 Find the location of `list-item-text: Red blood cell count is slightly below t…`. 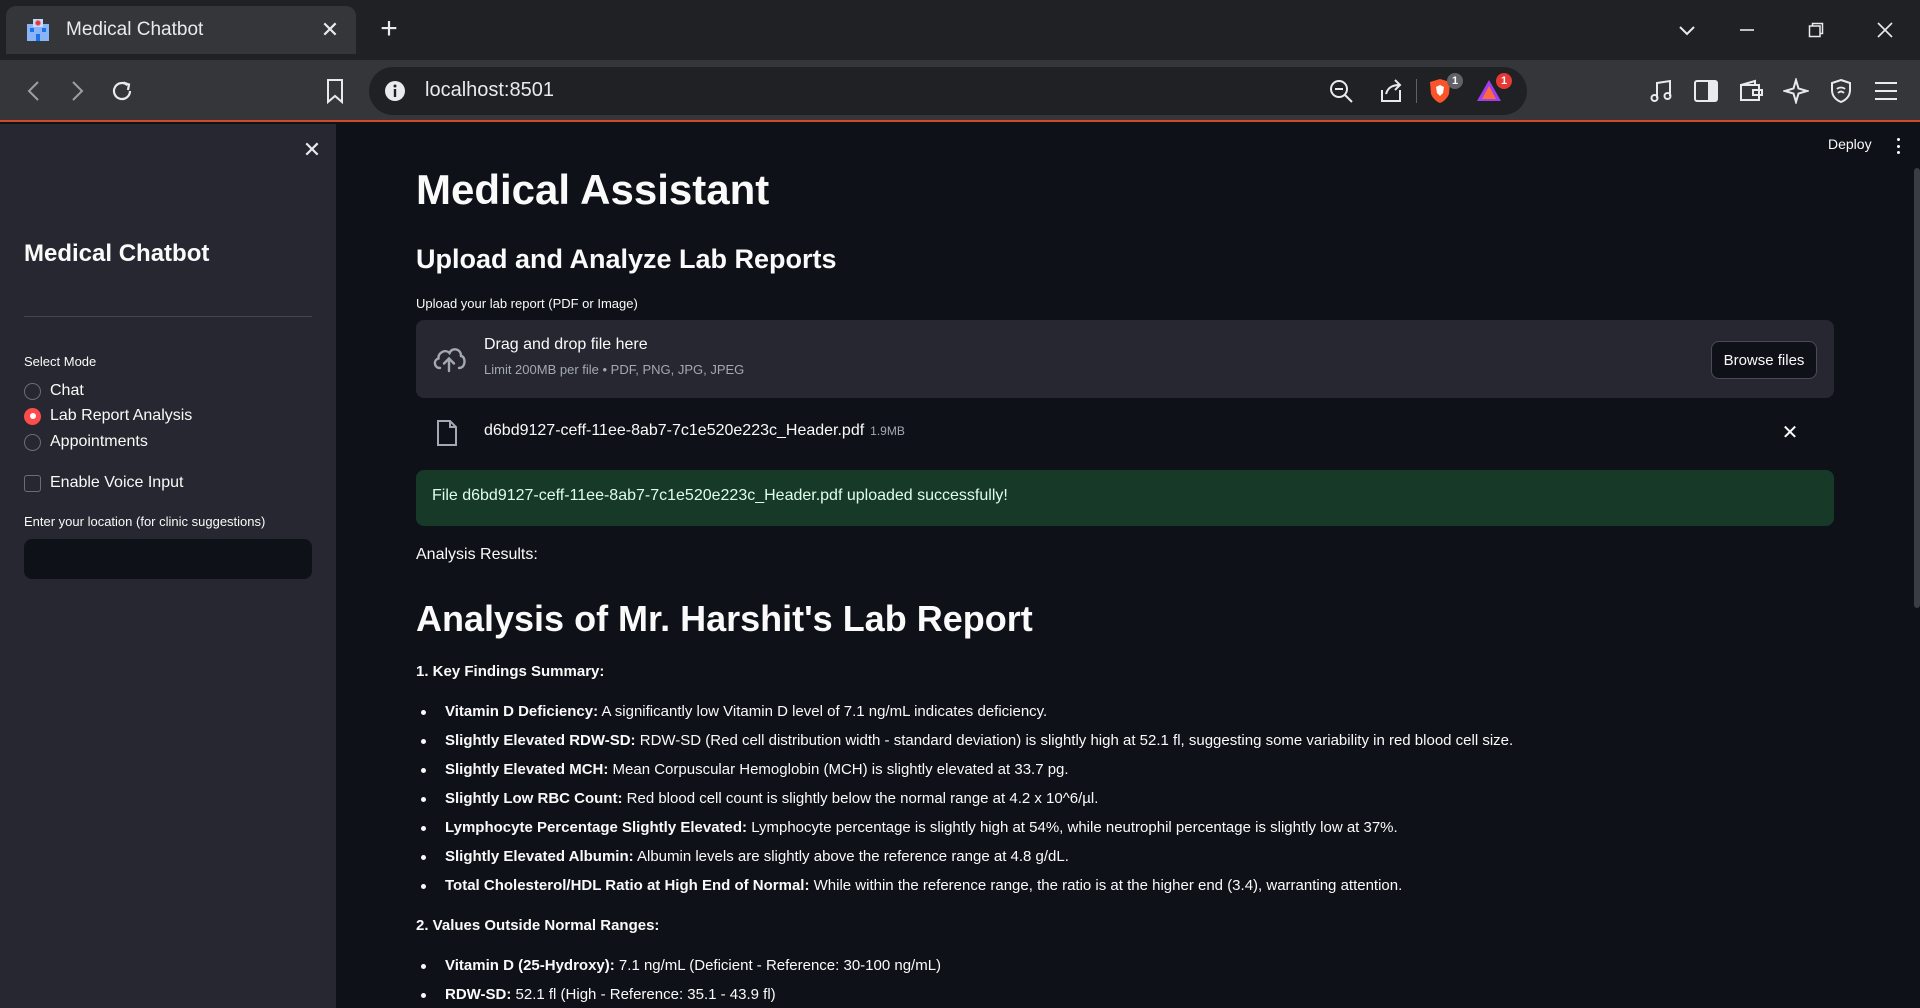

list-item-text: Red blood cell count is slightly below t… is located at coordinates (860, 798).